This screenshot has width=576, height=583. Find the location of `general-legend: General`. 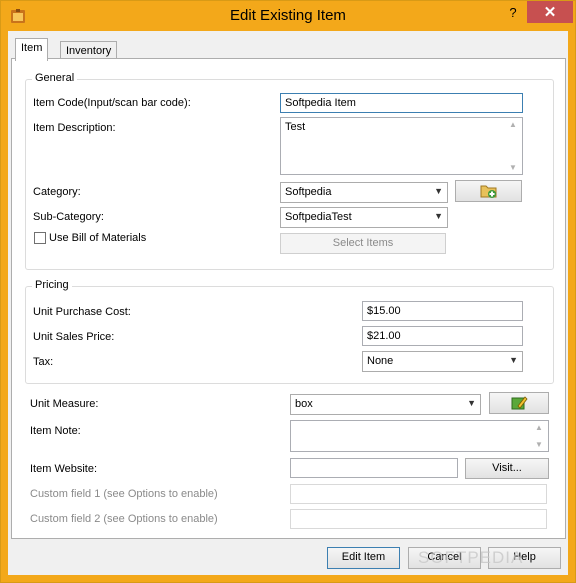

general-legend: General is located at coordinates (55, 78).